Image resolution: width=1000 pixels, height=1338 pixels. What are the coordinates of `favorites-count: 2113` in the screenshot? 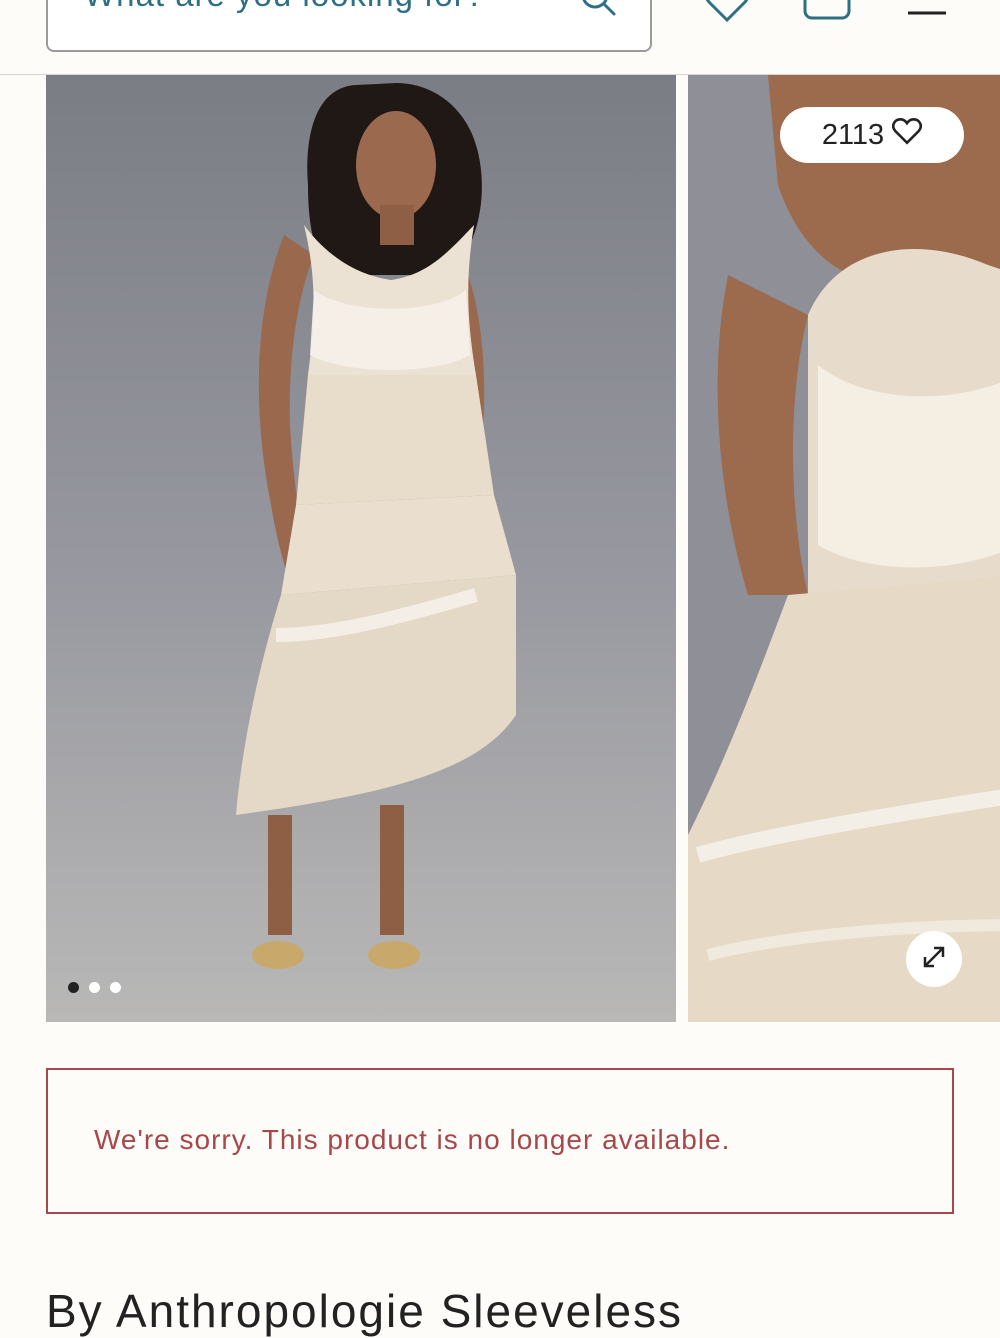 It's located at (853, 134).